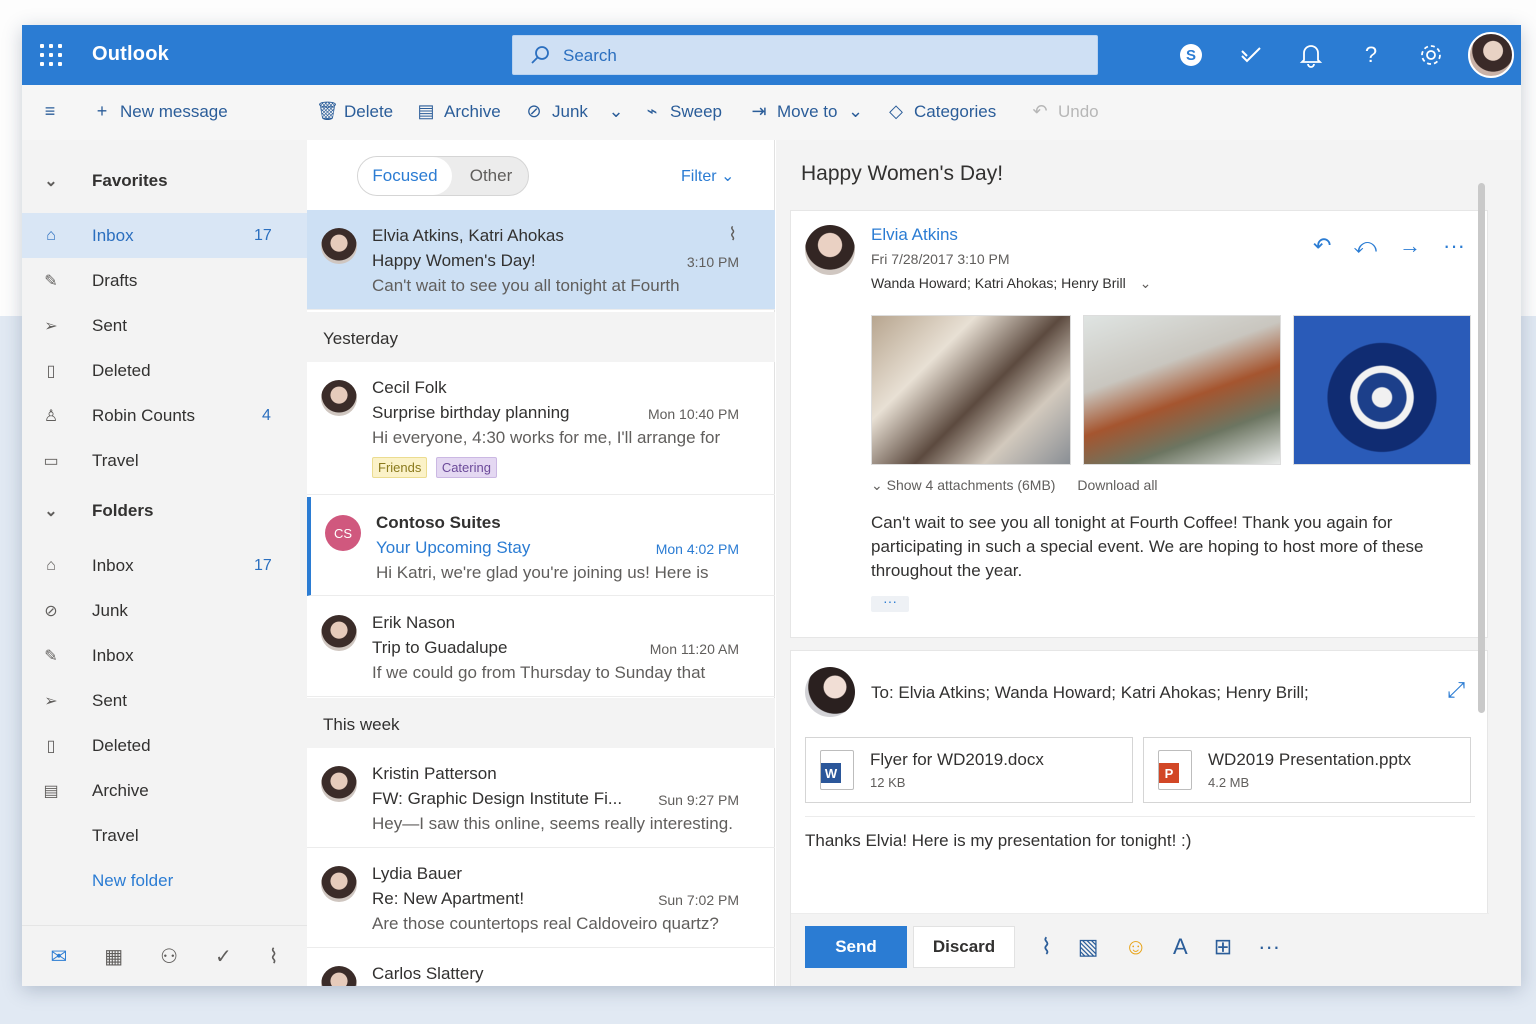  I want to click on sweep-button: ⌁ Sweep, so click(682, 111).